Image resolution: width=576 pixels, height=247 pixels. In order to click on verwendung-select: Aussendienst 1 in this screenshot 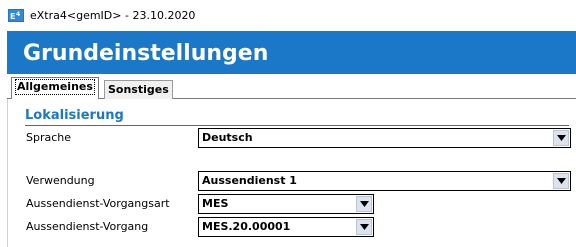, I will do `click(384, 181)`.